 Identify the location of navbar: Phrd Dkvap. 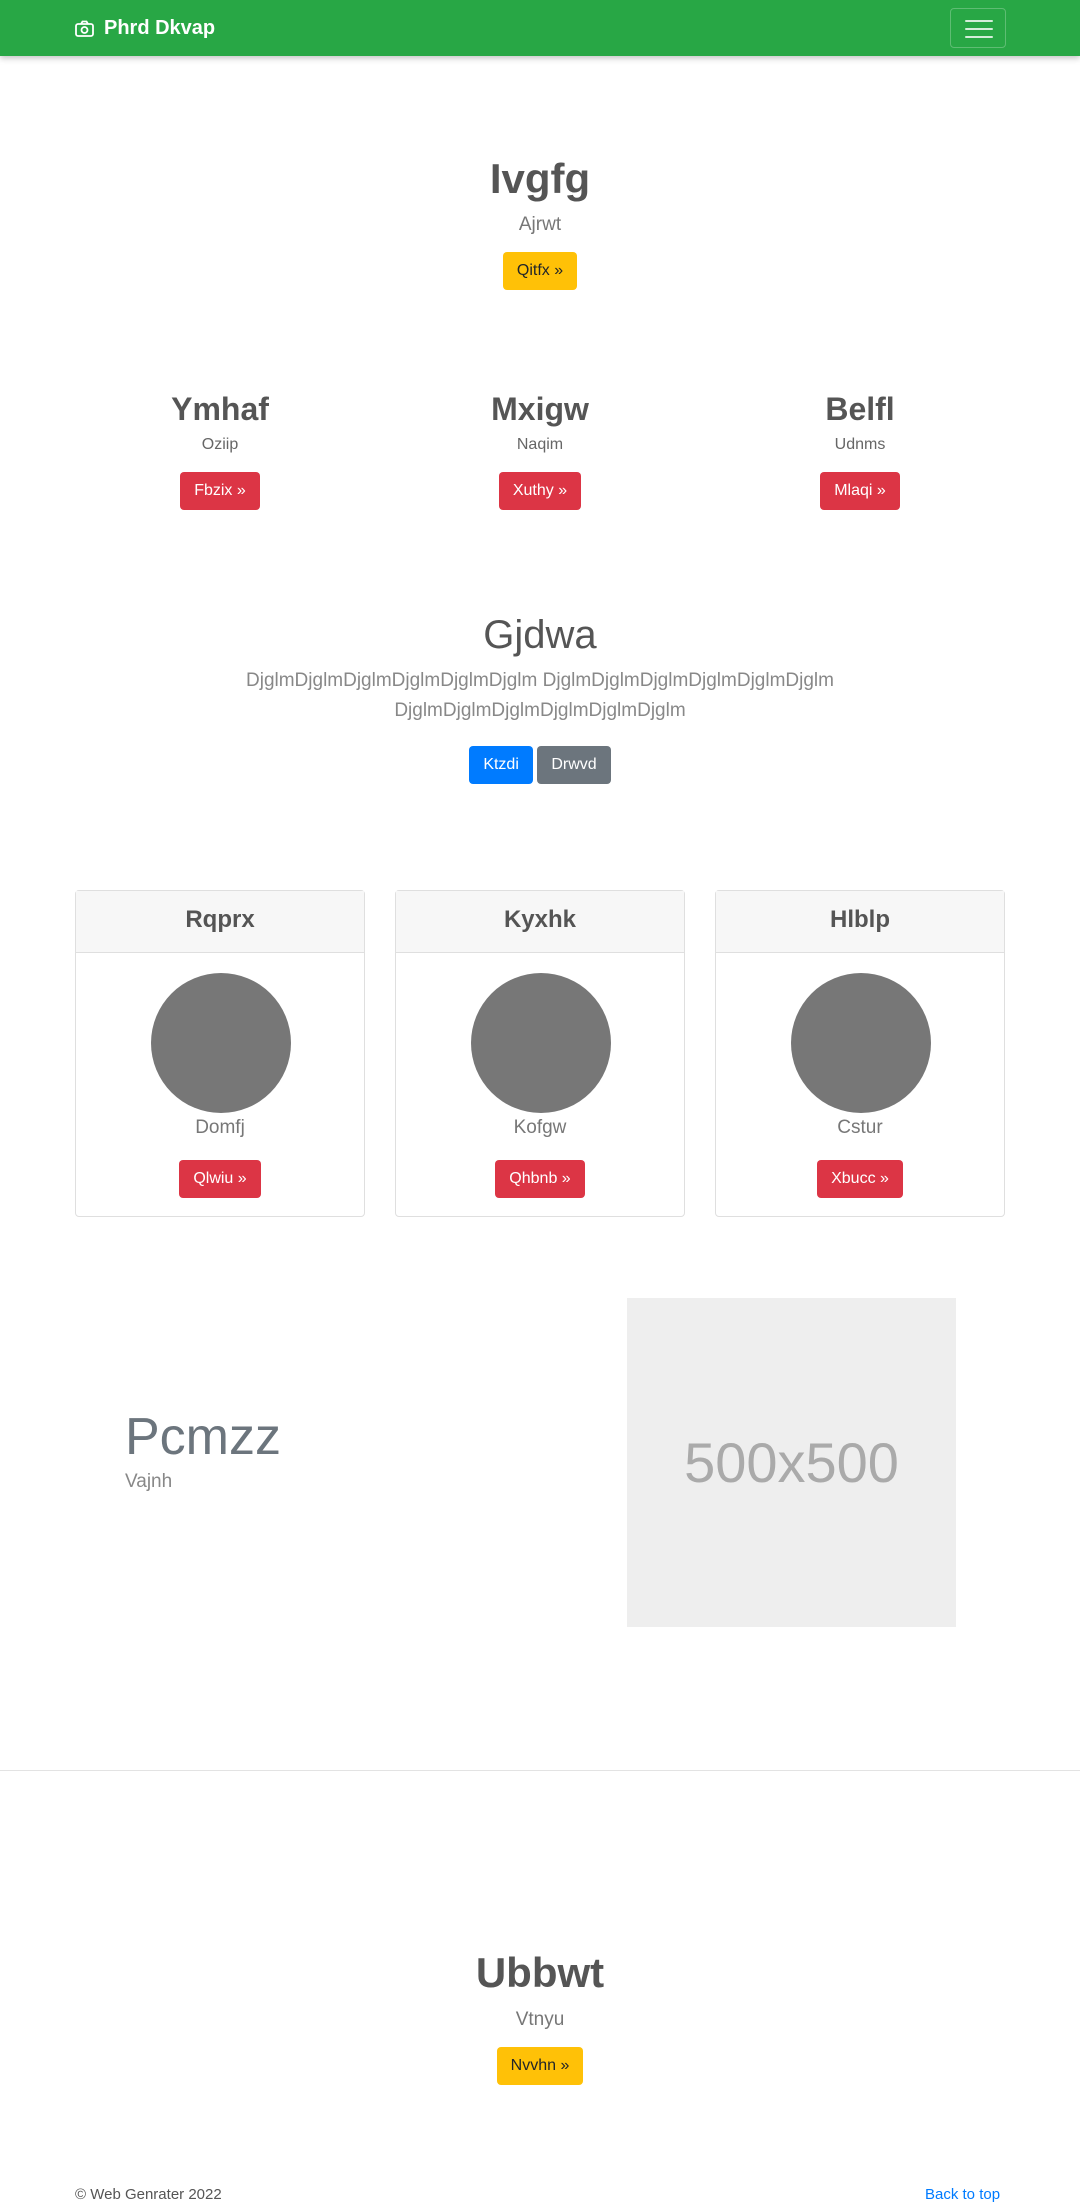
(540, 28).